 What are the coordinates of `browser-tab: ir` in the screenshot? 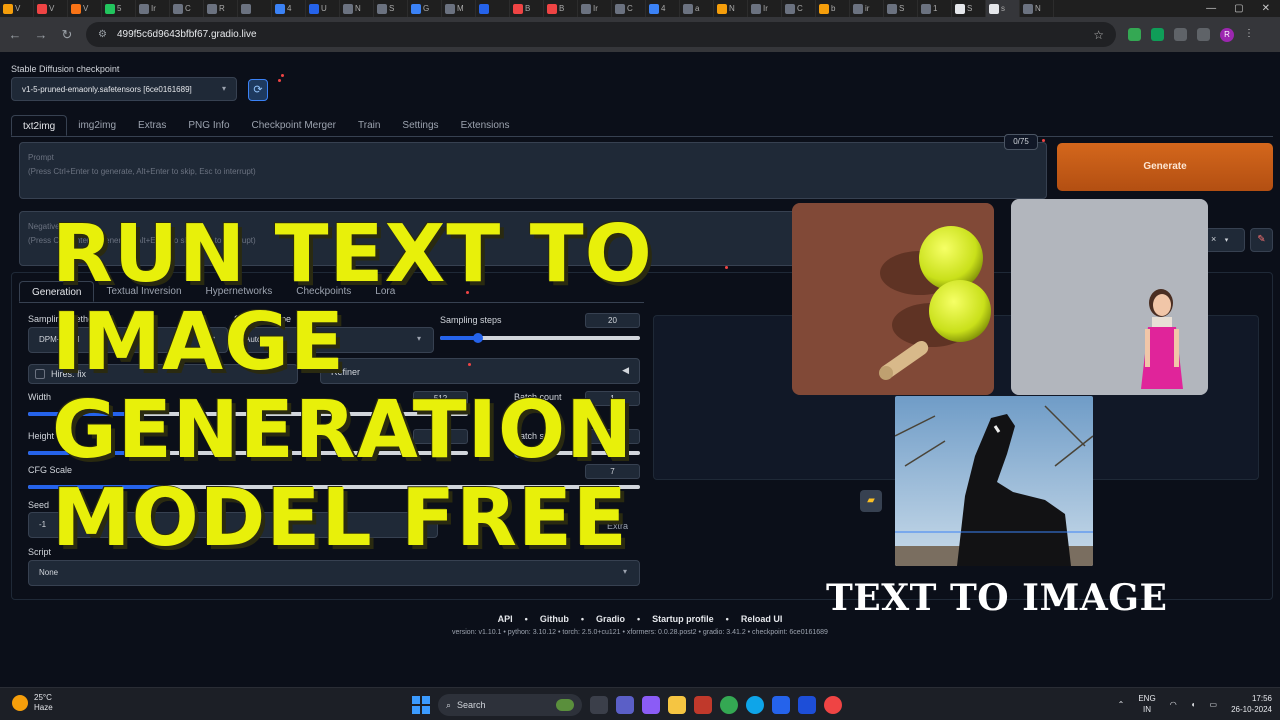 It's located at (867, 8).